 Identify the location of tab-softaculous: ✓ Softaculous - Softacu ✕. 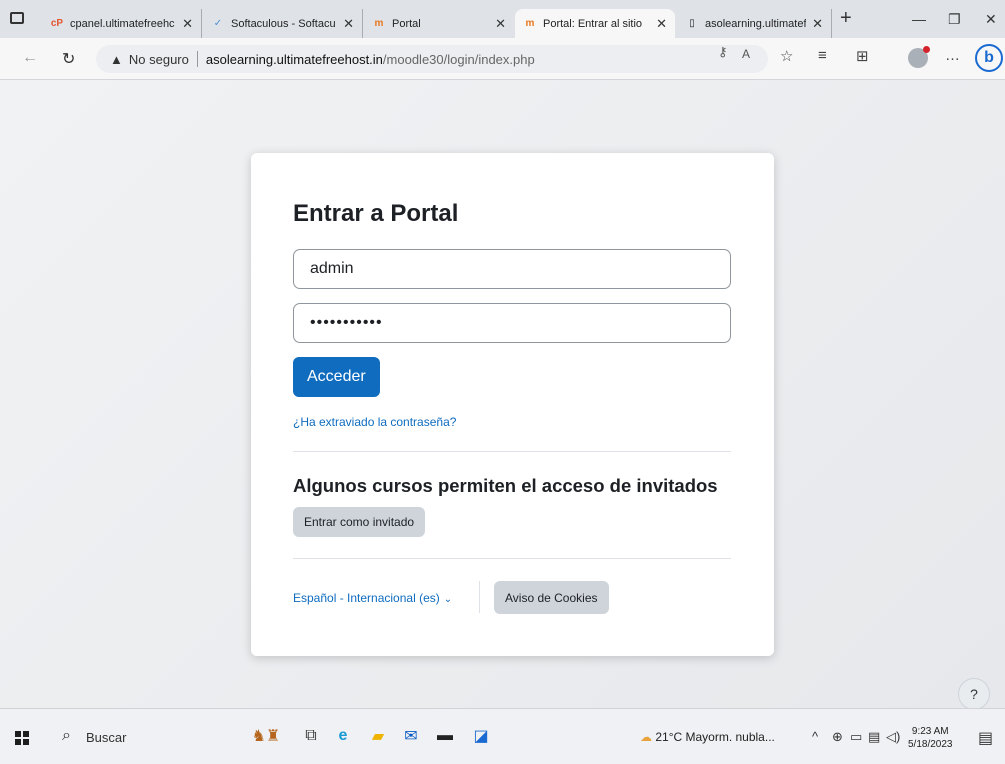
(283, 23).